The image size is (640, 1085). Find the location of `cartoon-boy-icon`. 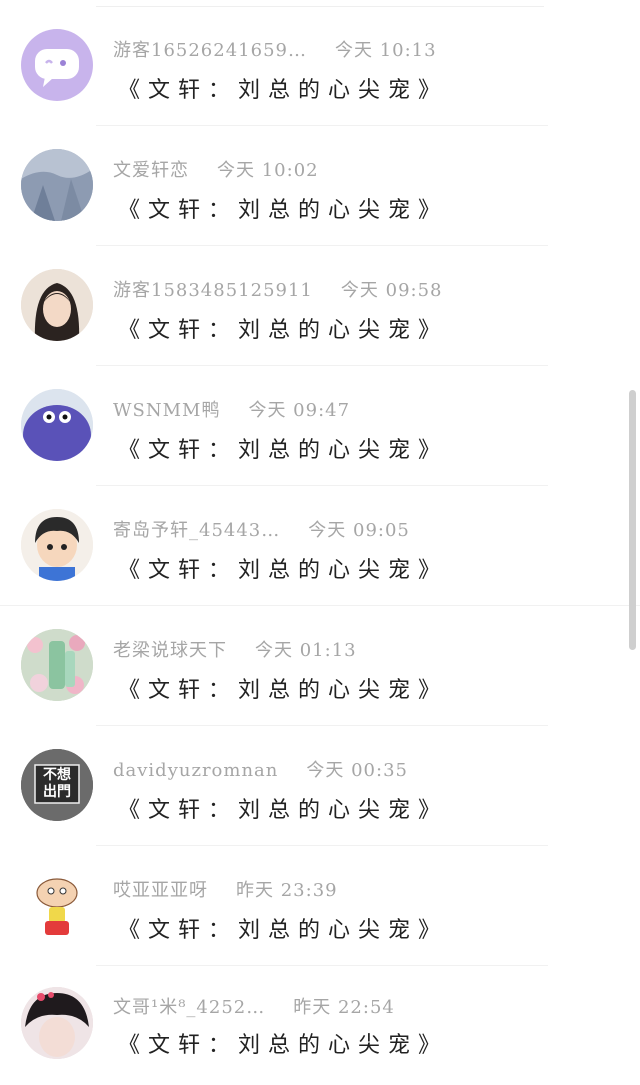

cartoon-boy-icon is located at coordinates (57, 545).